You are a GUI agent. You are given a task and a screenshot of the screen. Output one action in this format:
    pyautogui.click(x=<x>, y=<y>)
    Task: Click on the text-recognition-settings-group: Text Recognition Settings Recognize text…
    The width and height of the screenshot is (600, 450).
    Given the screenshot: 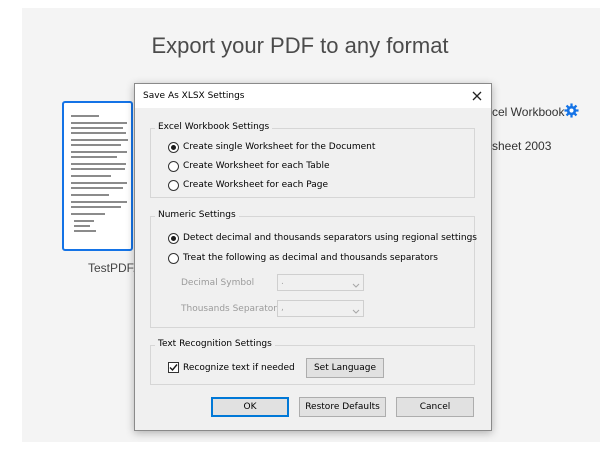 What is the action you would take?
    pyautogui.click(x=312, y=362)
    